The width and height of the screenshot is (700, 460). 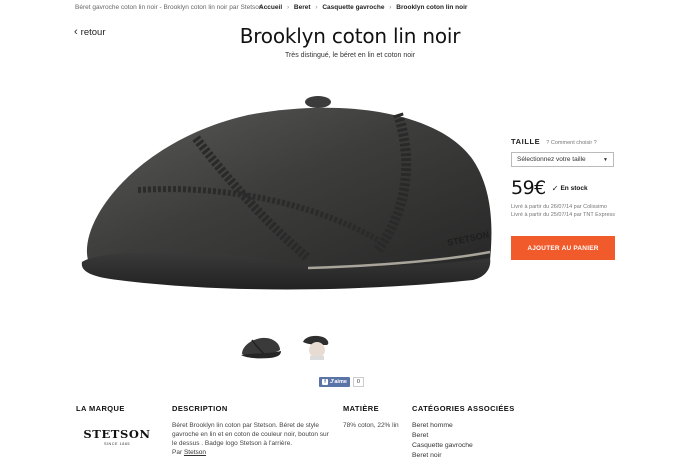 I want to click on category-link: Beret, so click(x=463, y=436).